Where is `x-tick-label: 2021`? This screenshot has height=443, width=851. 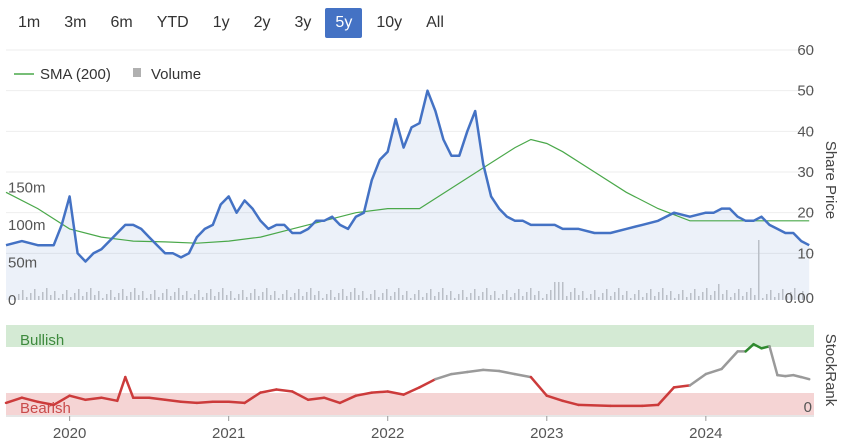 x-tick-label: 2021 is located at coordinates (228, 433).